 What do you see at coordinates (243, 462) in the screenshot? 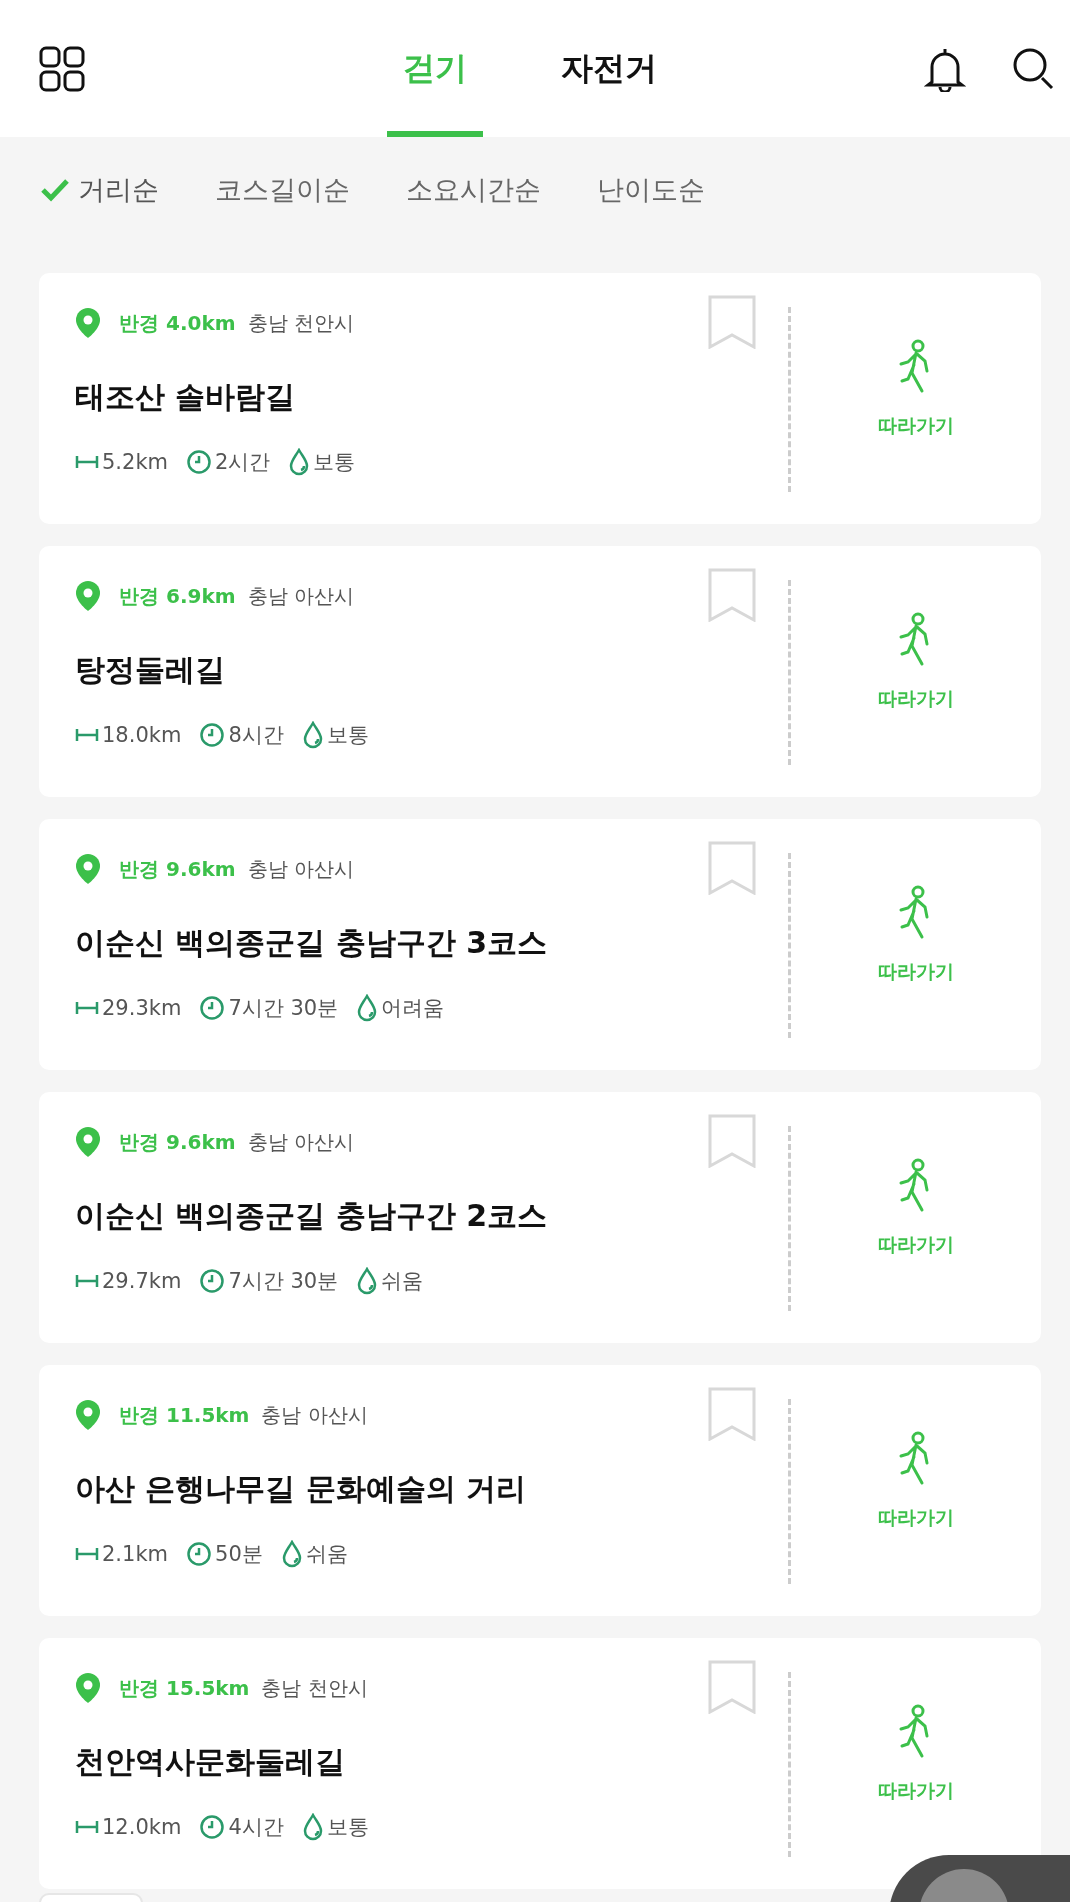
I see `course-duration: 2시간` at bounding box center [243, 462].